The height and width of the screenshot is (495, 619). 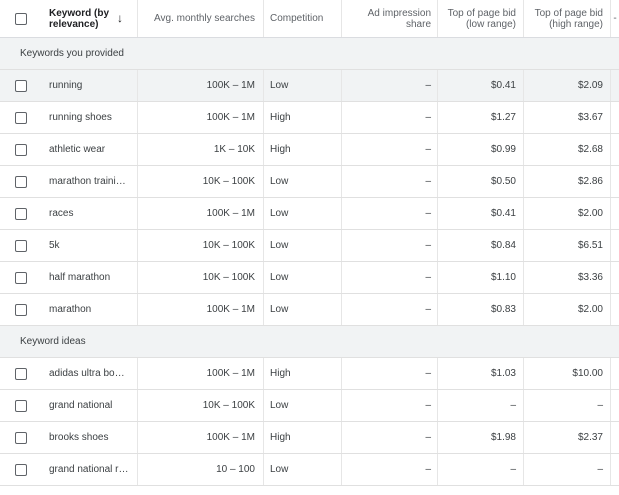 What do you see at coordinates (567, 469) in the screenshot?
I see `high-bid-cell: –` at bounding box center [567, 469].